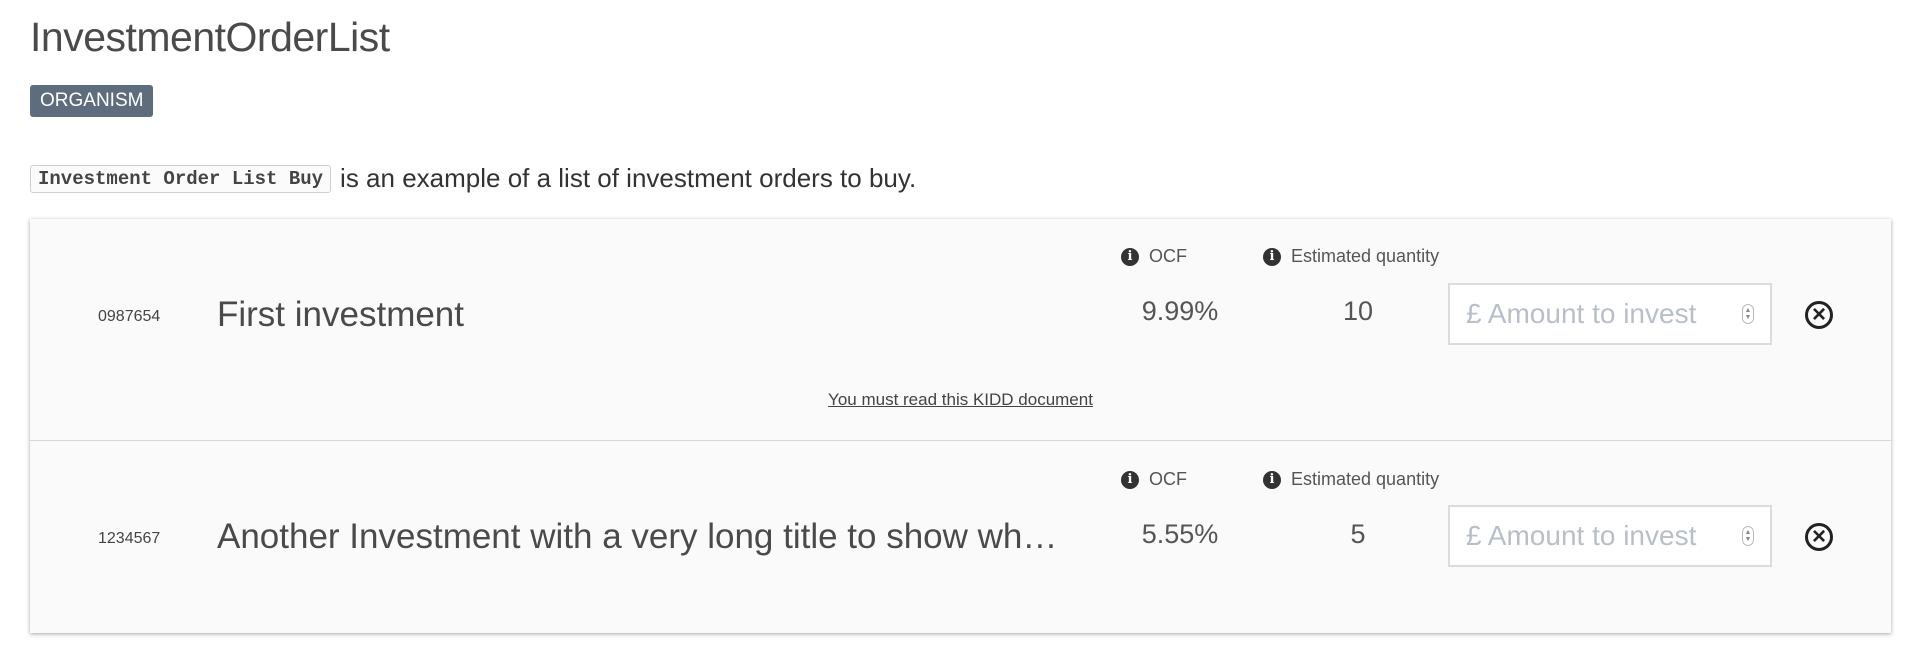 Image resolution: width=1920 pixels, height=662 pixels. Describe the element at coordinates (181, 178) in the screenshot. I see `component-name-code: Investment Order List Buy` at that location.